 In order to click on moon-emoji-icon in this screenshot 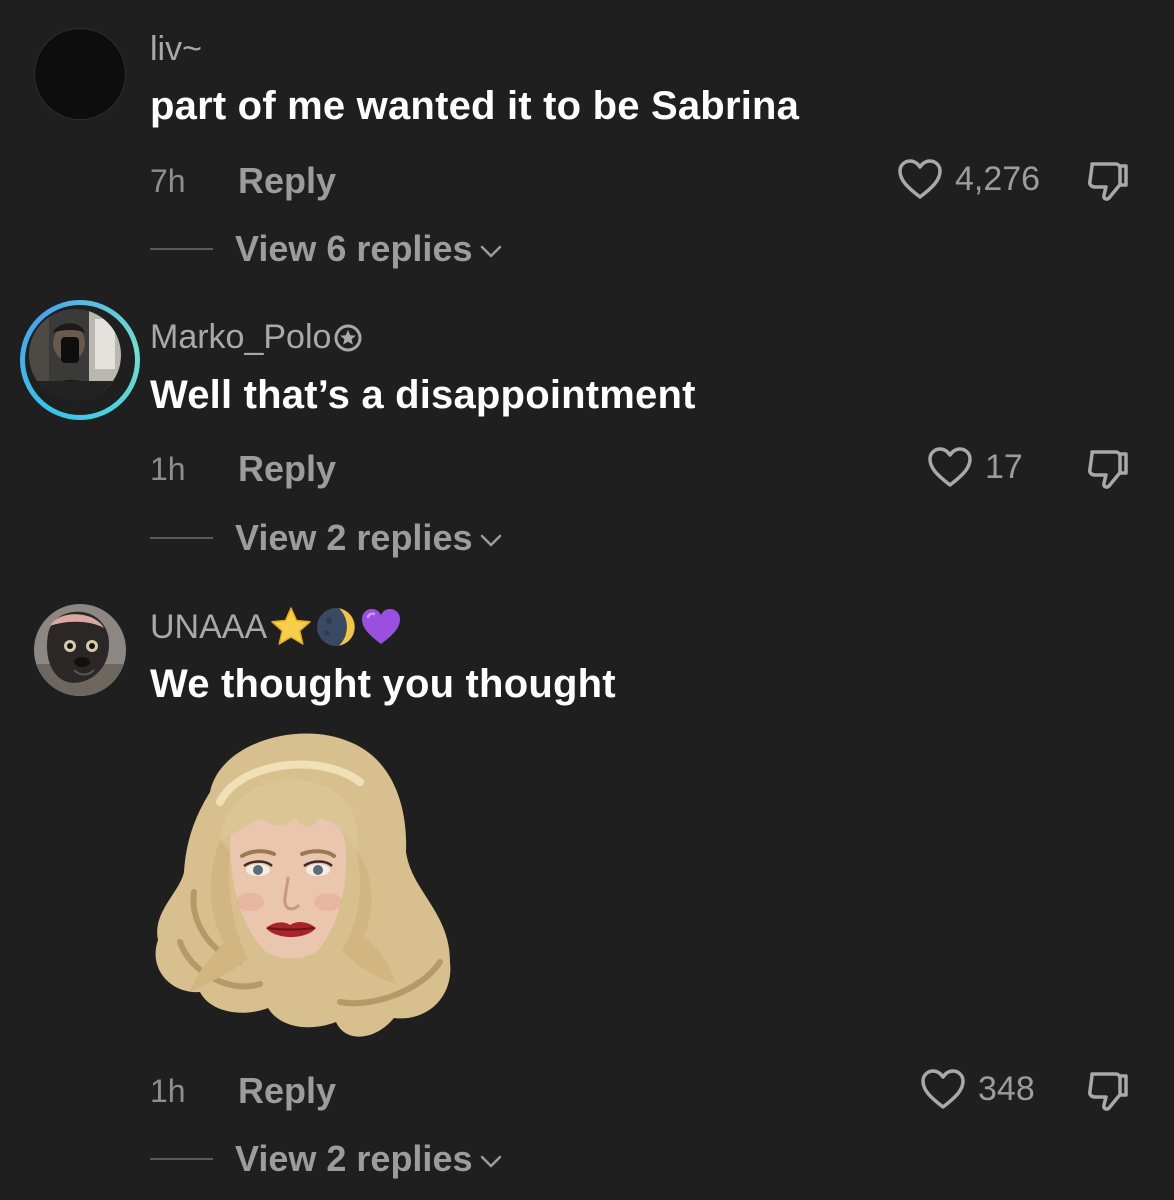, I will do `click(336, 627)`.